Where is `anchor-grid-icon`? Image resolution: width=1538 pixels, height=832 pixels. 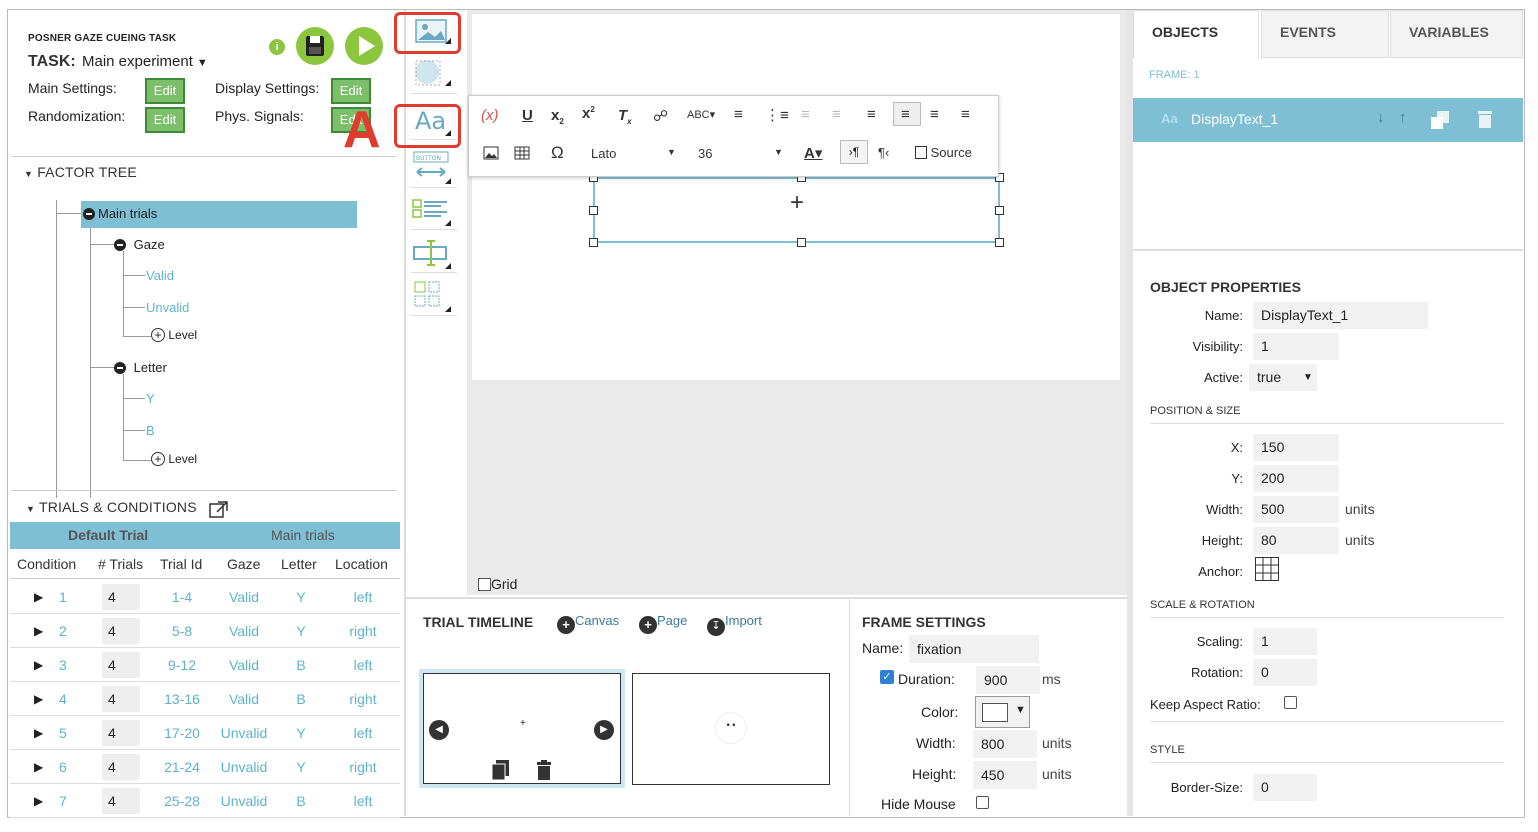 anchor-grid-icon is located at coordinates (1267, 571).